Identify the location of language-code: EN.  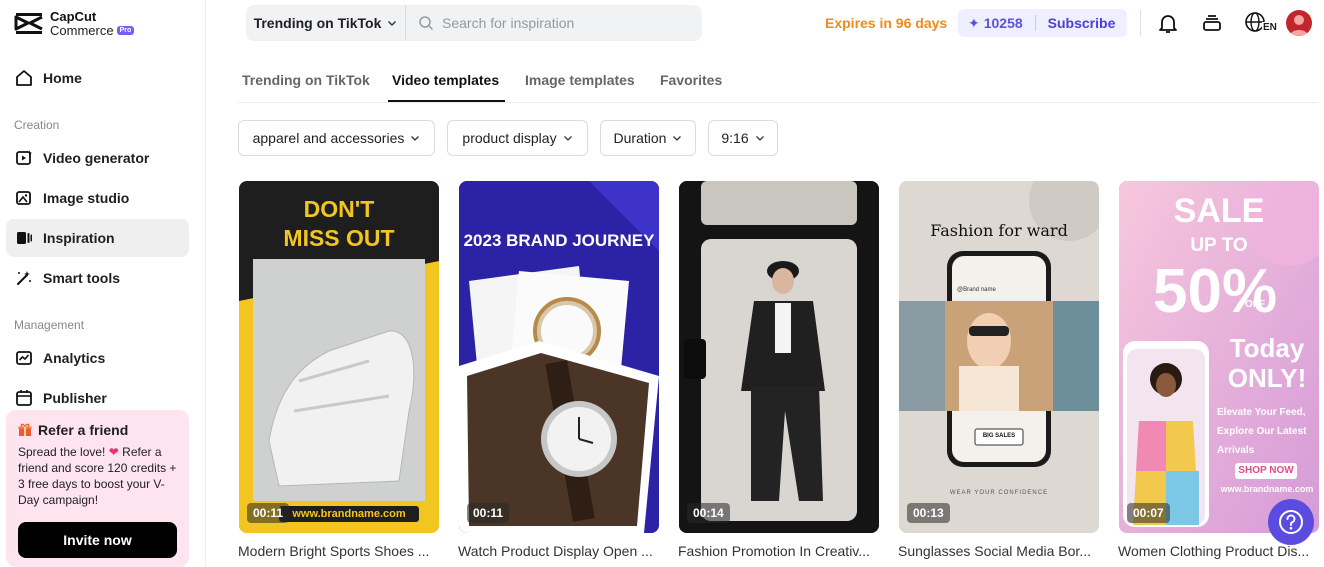
(1270, 27).